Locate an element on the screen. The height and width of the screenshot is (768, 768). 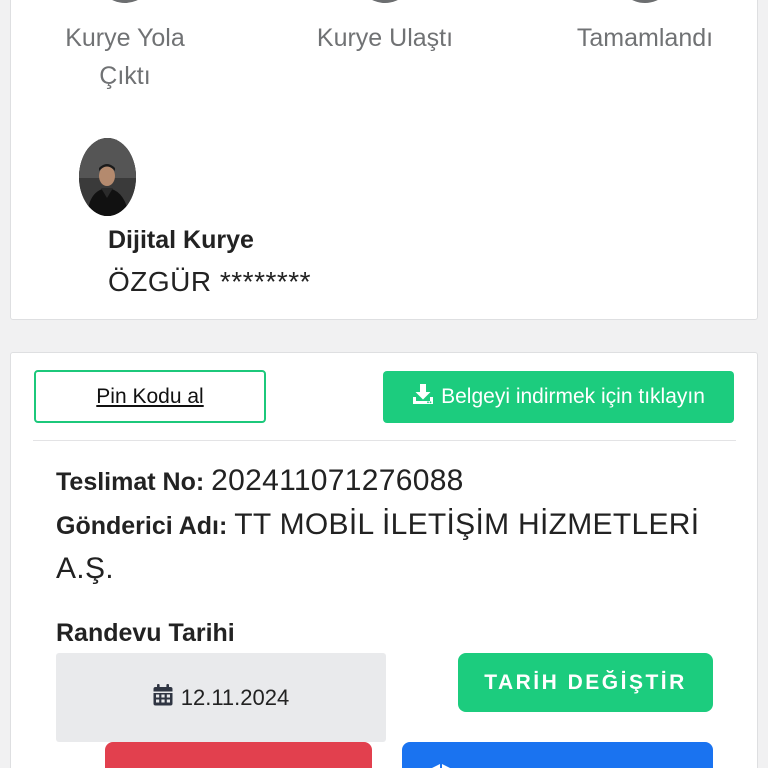
courier-avatar is located at coordinates (107, 177).